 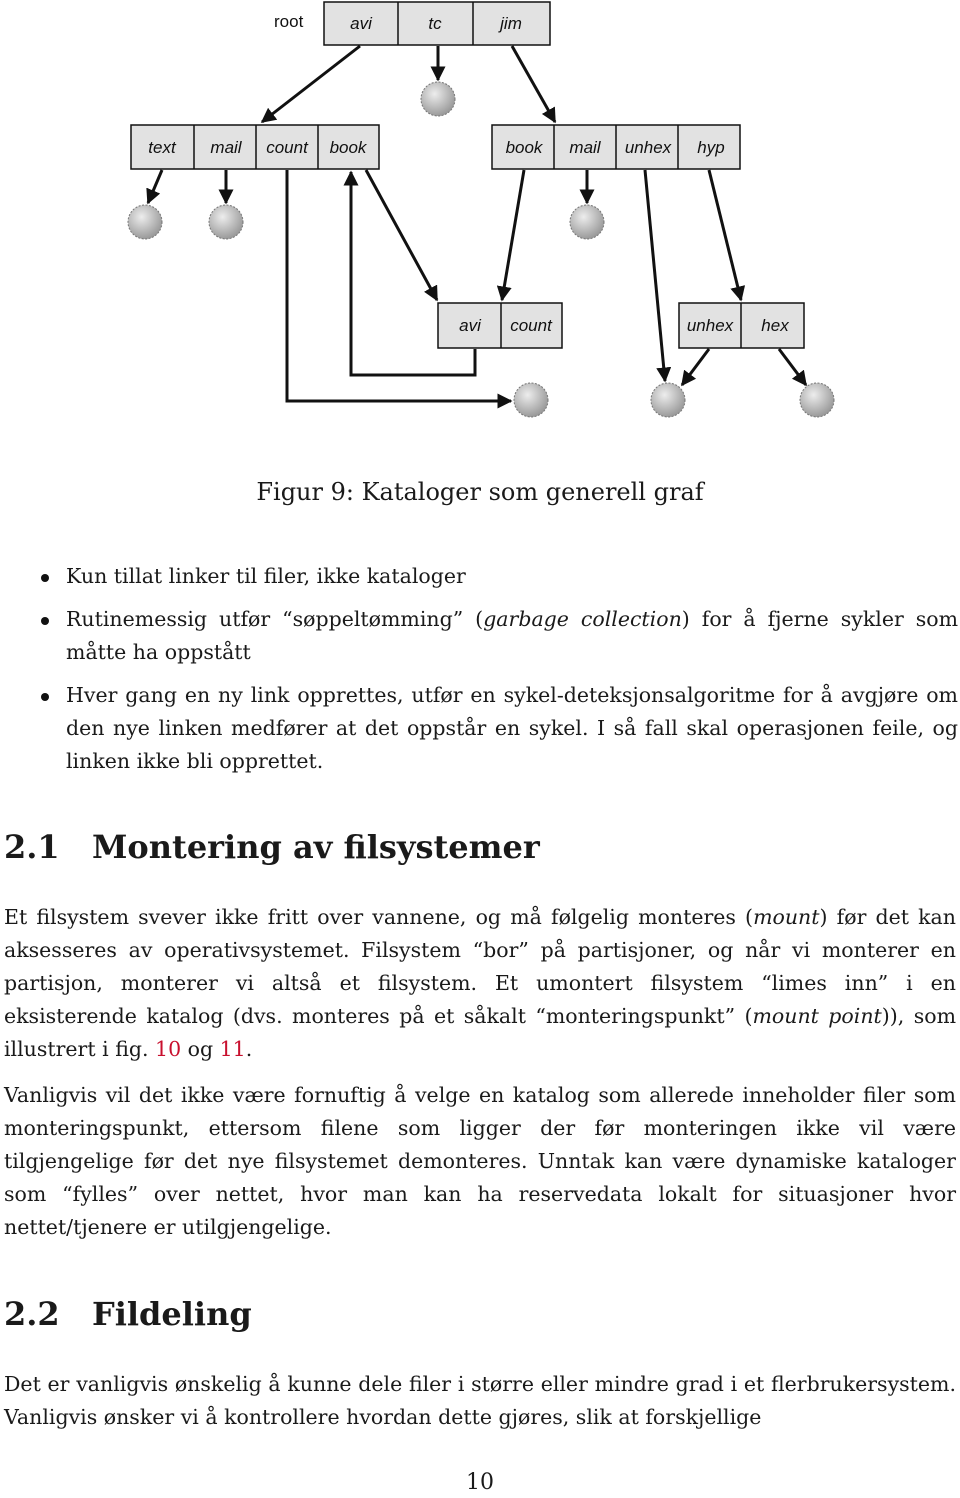 I want to click on book-directory: avi count, so click(x=500, y=325).